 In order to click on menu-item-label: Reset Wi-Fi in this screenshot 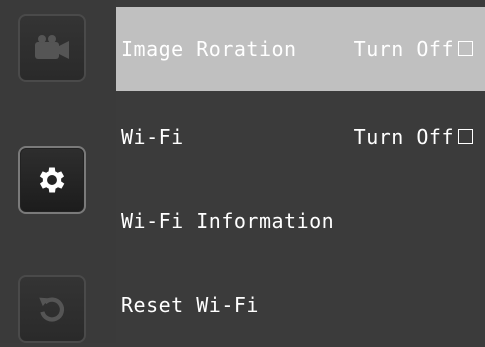, I will do `click(190, 305)`.